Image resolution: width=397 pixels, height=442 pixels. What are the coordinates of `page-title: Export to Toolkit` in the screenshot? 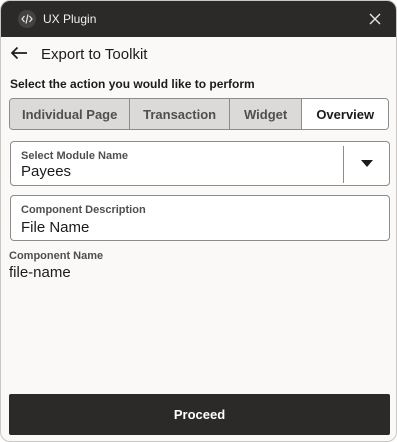 It's located at (94, 54).